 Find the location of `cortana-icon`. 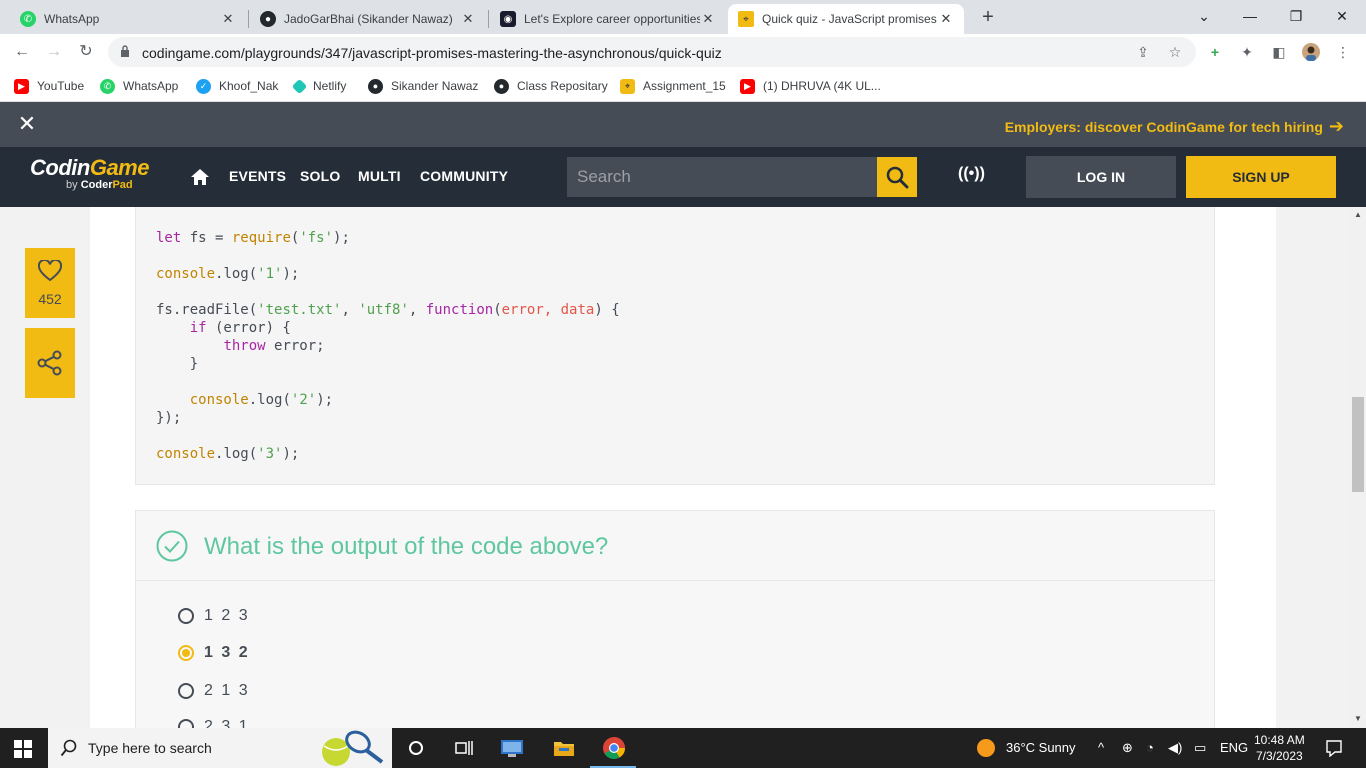

cortana-icon is located at coordinates (416, 748).